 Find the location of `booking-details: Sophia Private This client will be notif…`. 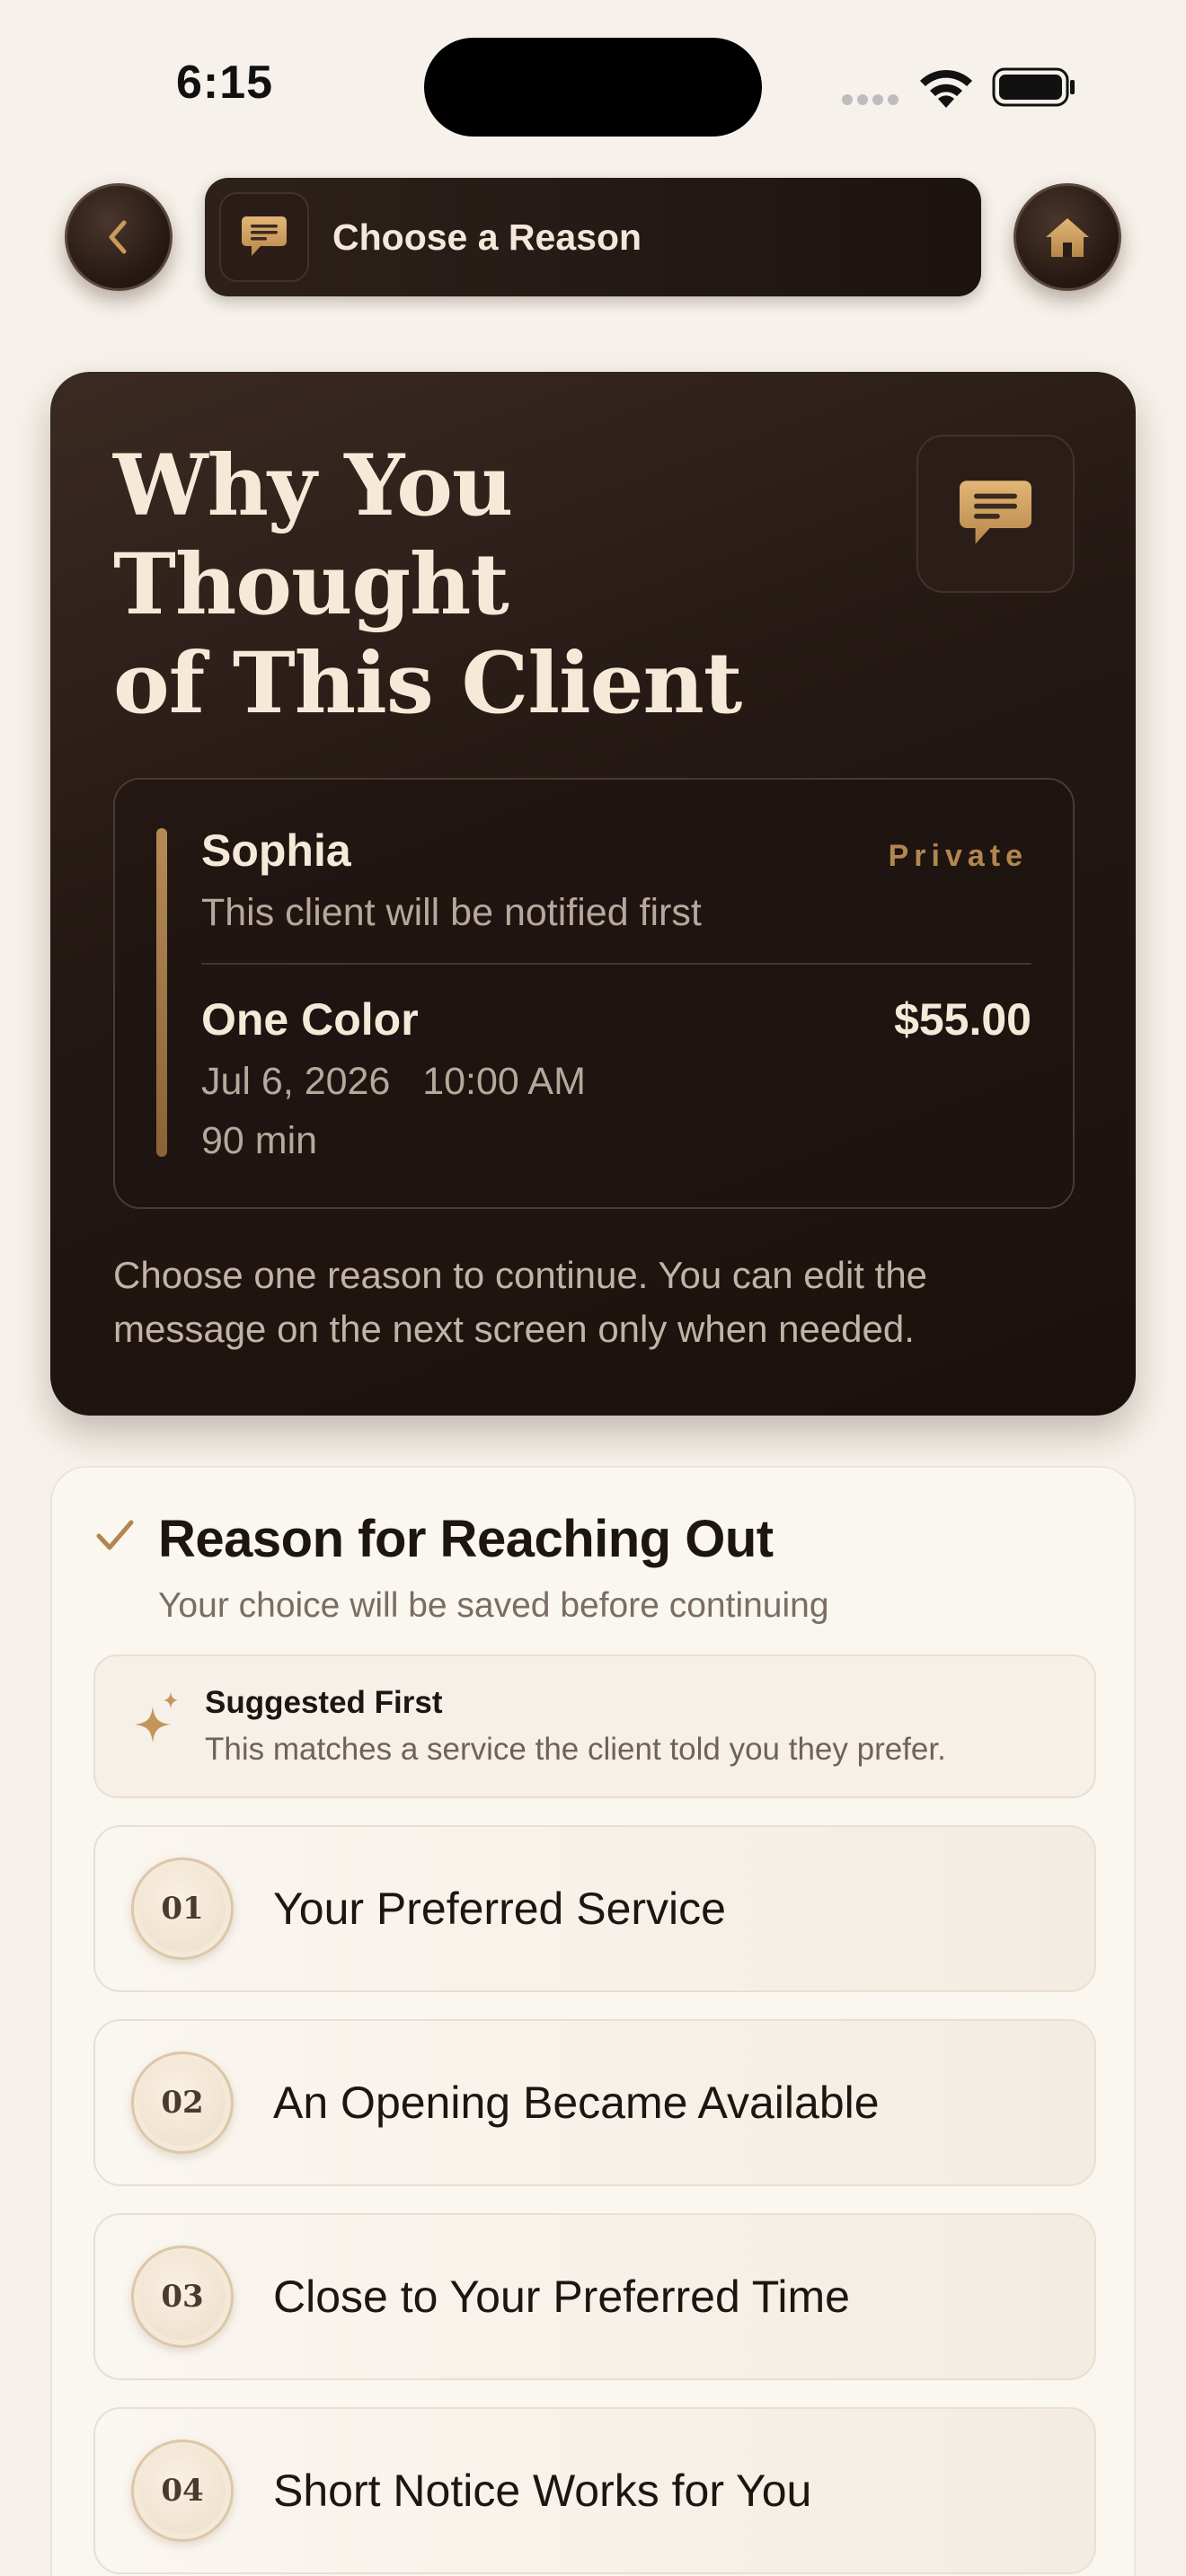

booking-details: Sophia Private This client will be notif… is located at coordinates (594, 993).